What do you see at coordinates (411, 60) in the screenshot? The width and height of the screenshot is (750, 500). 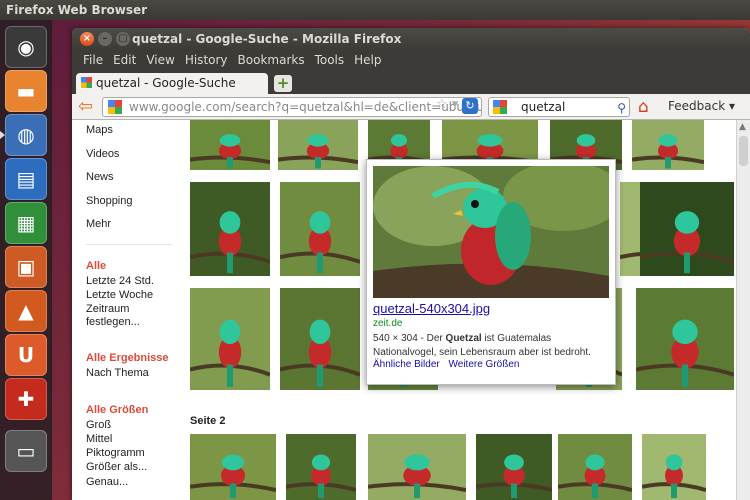 I see `menu-bar: File Edit View History Bookmarks Tools Help` at bounding box center [411, 60].